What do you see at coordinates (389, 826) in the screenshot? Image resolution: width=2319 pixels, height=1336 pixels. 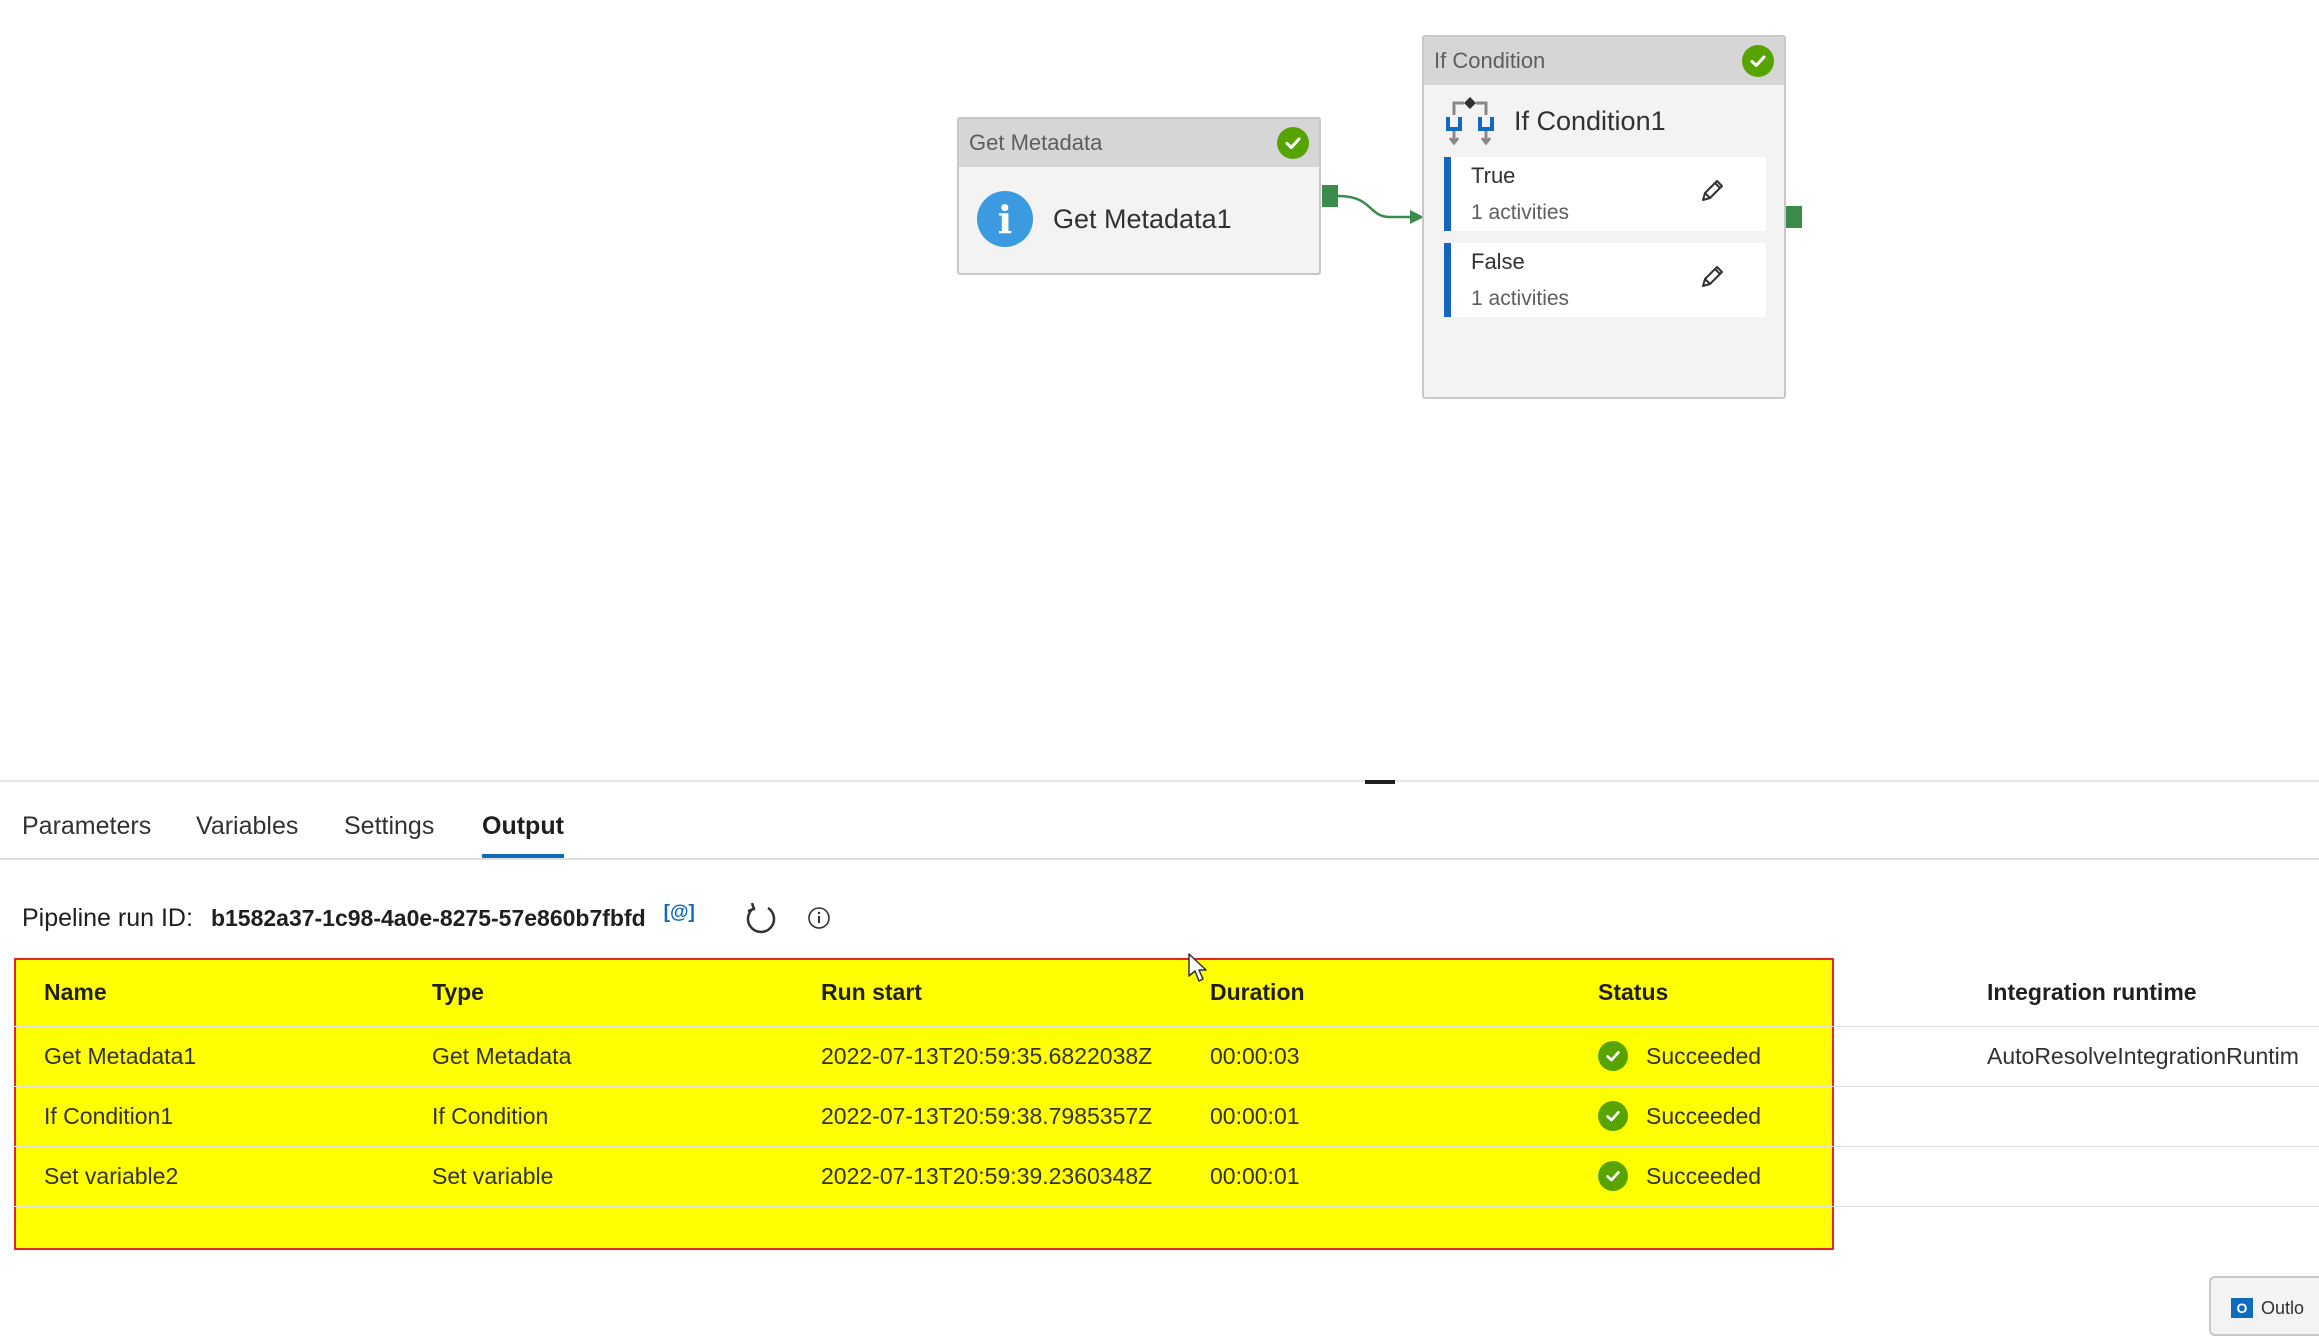 I see `tab-settings: Settings` at bounding box center [389, 826].